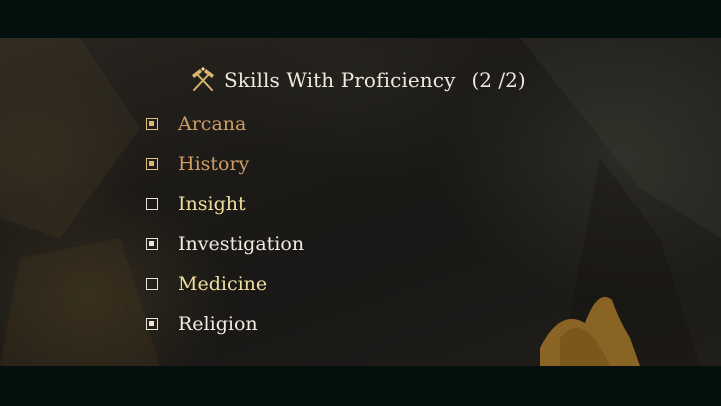  Describe the element at coordinates (212, 204) in the screenshot. I see `skill-label: Insight` at that location.